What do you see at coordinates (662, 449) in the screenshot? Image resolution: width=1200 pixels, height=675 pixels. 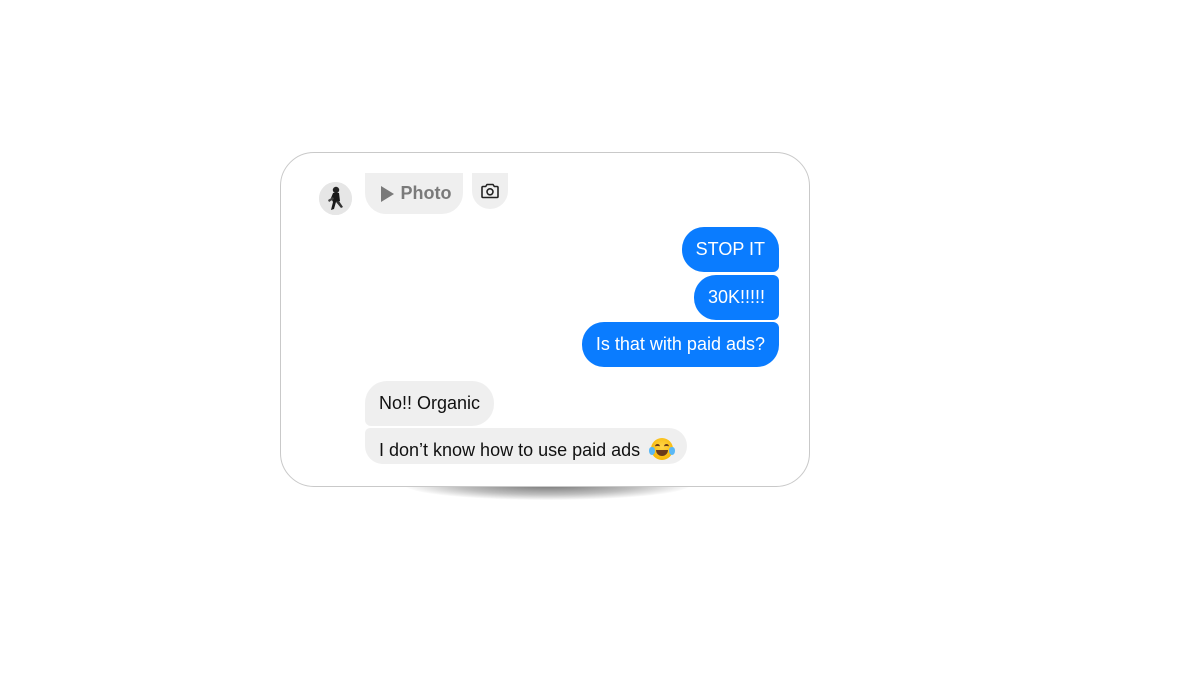 I see `tears-of-joy-emoji-icon` at bounding box center [662, 449].